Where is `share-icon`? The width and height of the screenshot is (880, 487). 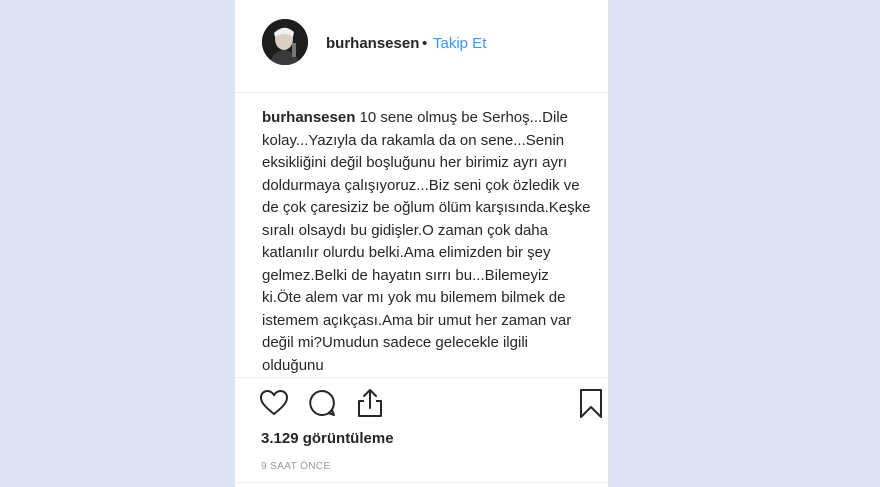 share-icon is located at coordinates (370, 403).